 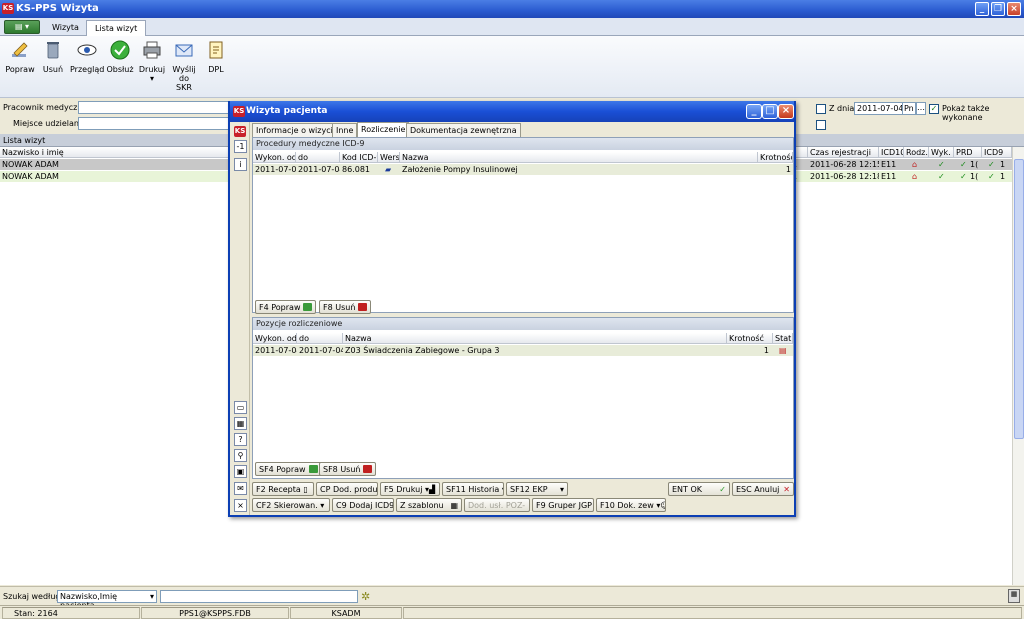 I want to click on col-time: Czas rejestracji, so click(x=843, y=152).